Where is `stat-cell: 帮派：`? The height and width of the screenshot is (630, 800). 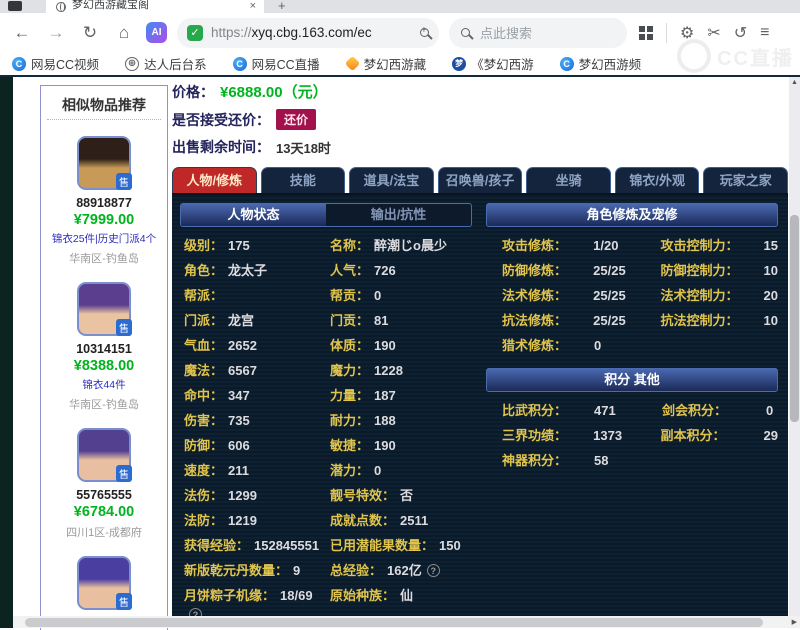 stat-cell: 帮派： is located at coordinates (253, 295).